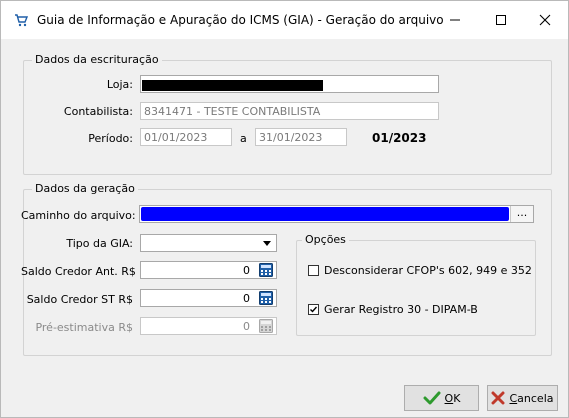 The height and width of the screenshot is (418, 569). What do you see at coordinates (85, 188) in the screenshot?
I see `geracao-legend: Dados da geração` at bounding box center [85, 188].